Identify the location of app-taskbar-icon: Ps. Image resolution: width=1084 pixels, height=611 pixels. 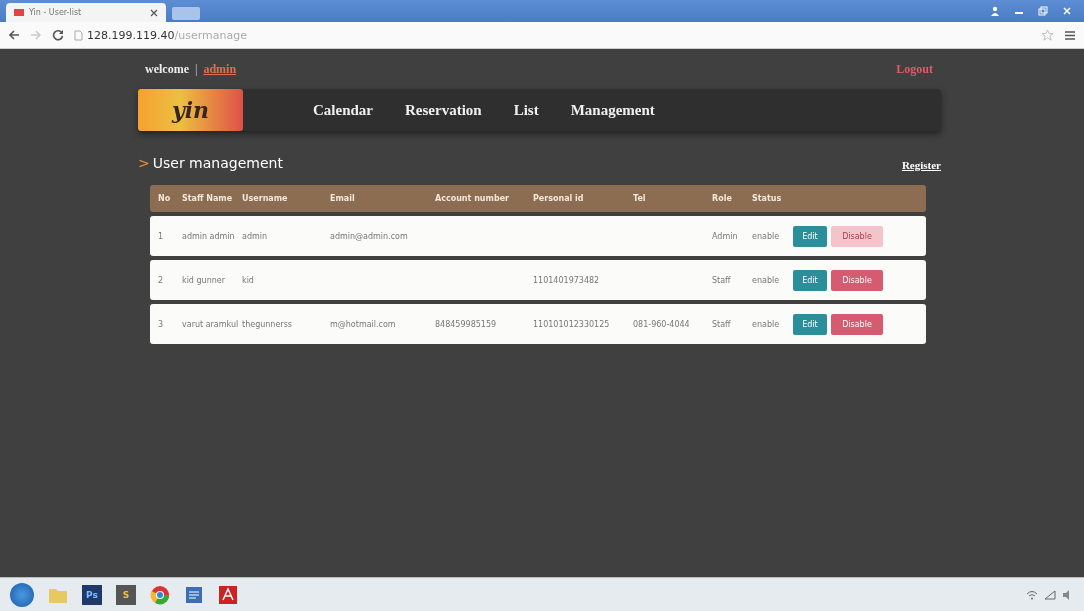
(92, 594).